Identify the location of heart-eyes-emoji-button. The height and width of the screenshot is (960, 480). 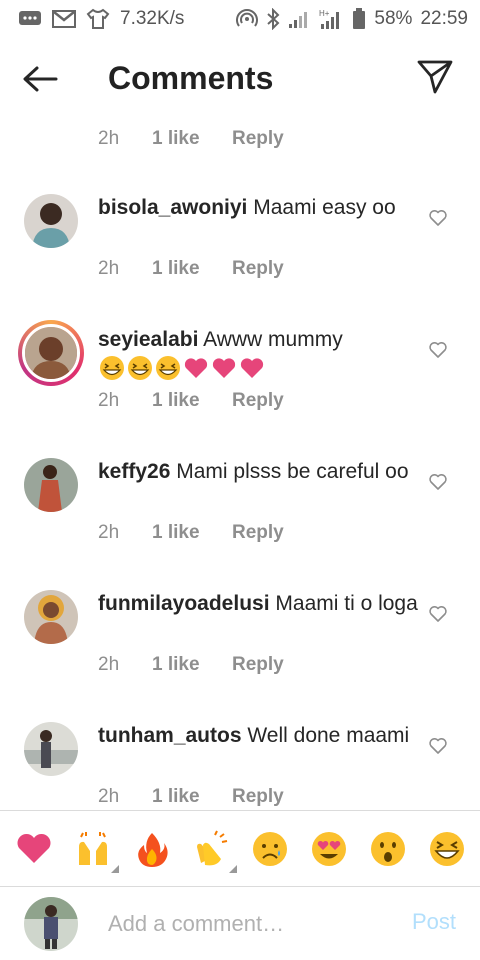
(329, 849).